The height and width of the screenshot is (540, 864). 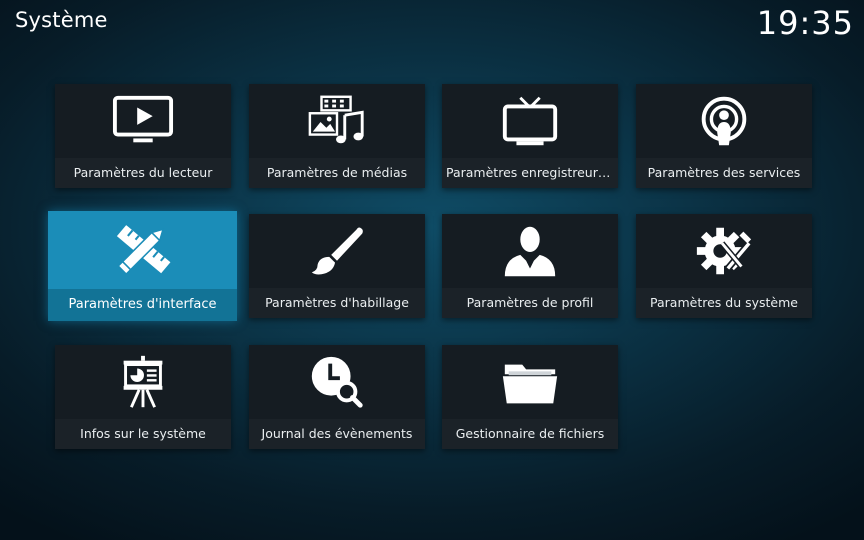 What do you see at coordinates (336, 119) in the screenshot?
I see `media-film-music-icon` at bounding box center [336, 119].